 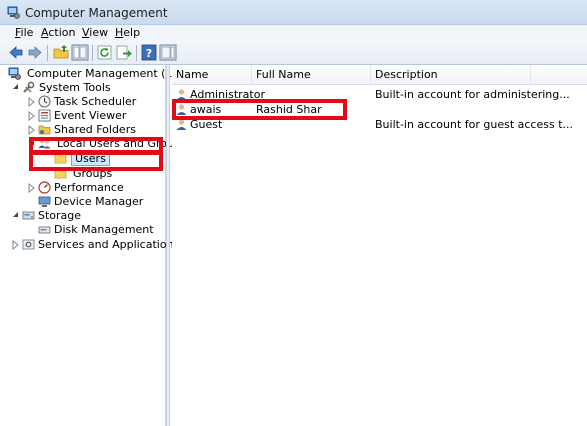 I want to click on tree-item-event-viewer: Event Viewer, so click(x=95, y=116).